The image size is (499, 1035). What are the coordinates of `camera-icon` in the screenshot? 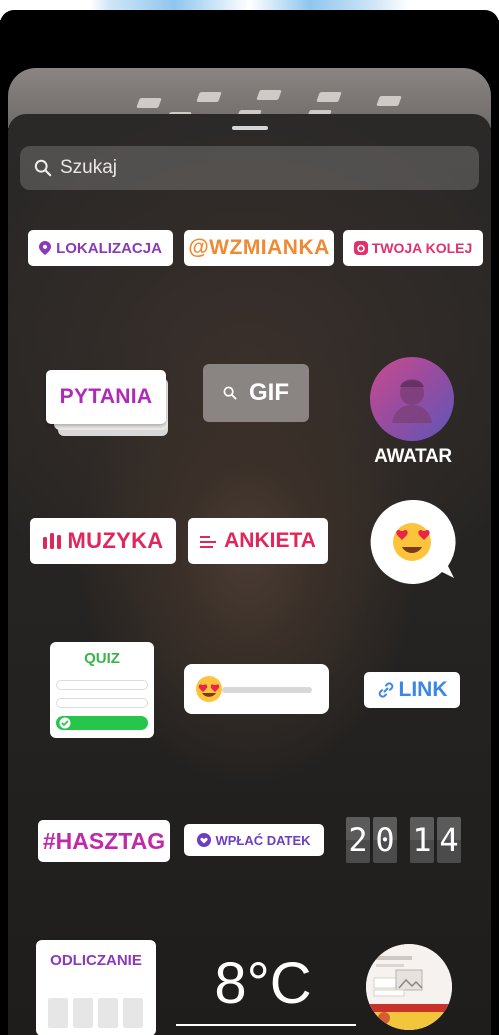 It's located at (360, 248).